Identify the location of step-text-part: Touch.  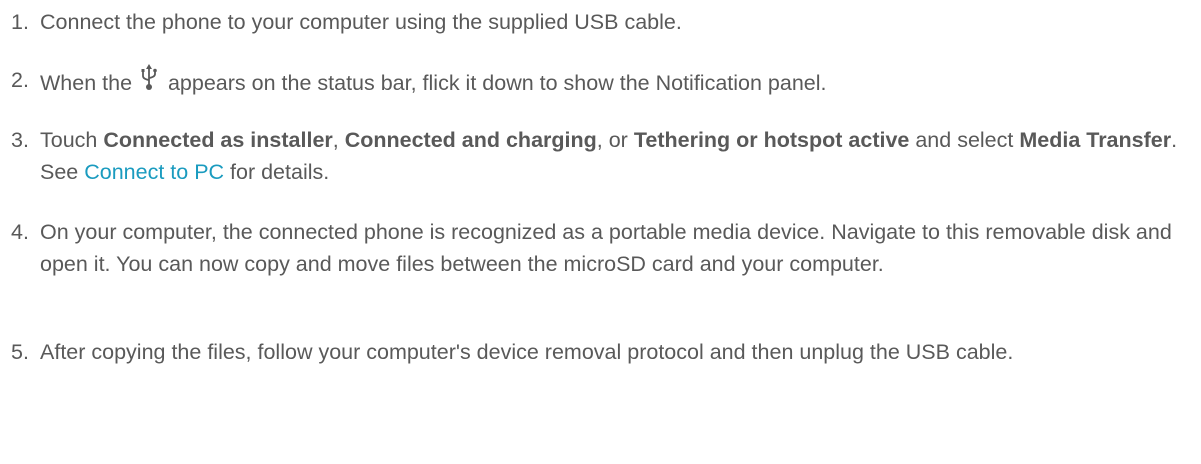
(72, 140).